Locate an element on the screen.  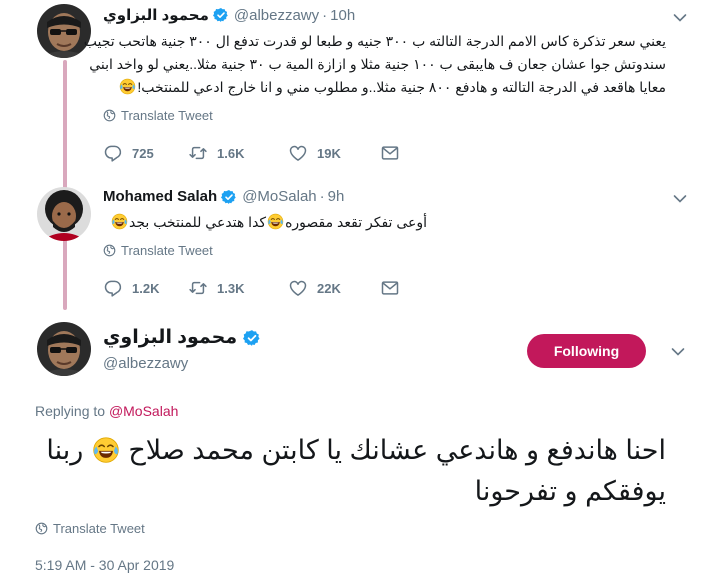
tweet-header: Mohamed Salah @MoSalah · 9h is located at coordinates (223, 196).